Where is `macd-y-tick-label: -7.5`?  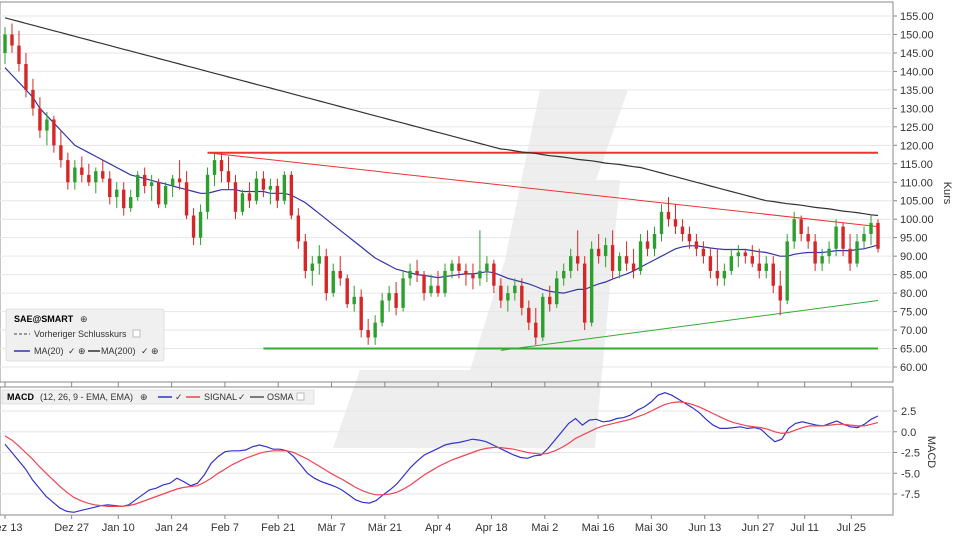 macd-y-tick-label: -7.5 is located at coordinates (910, 495).